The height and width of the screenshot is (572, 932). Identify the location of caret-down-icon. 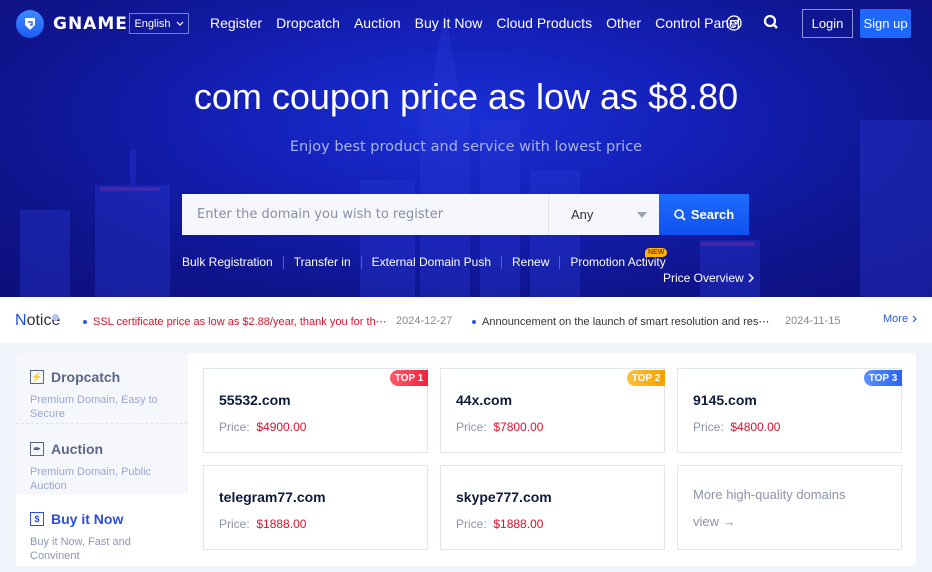
(642, 214).